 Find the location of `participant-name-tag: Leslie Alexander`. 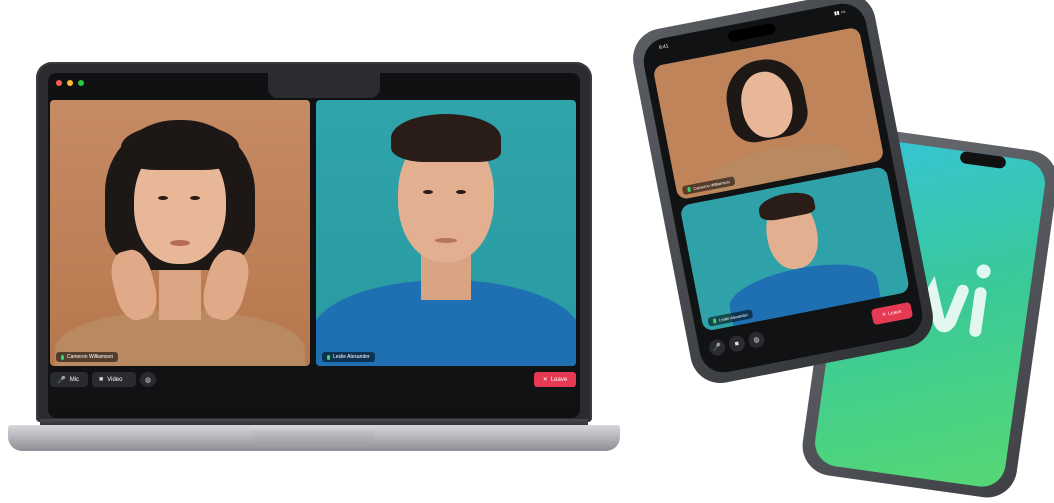

participant-name-tag: Leslie Alexander is located at coordinates (348, 357).